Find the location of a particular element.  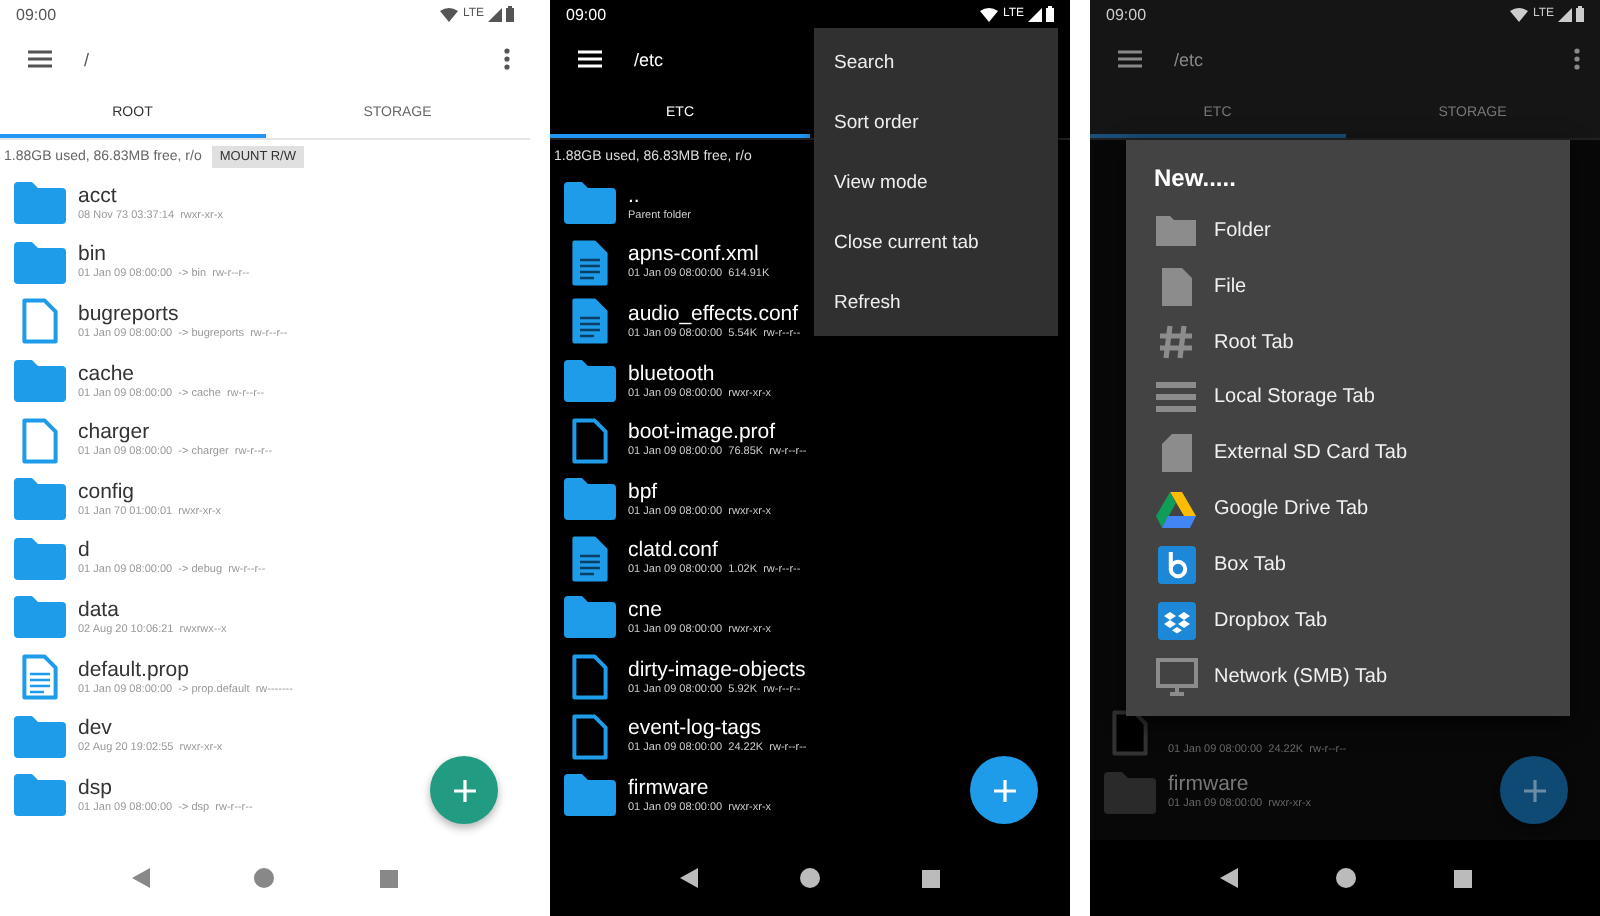

menu-icon is located at coordinates (40, 59).